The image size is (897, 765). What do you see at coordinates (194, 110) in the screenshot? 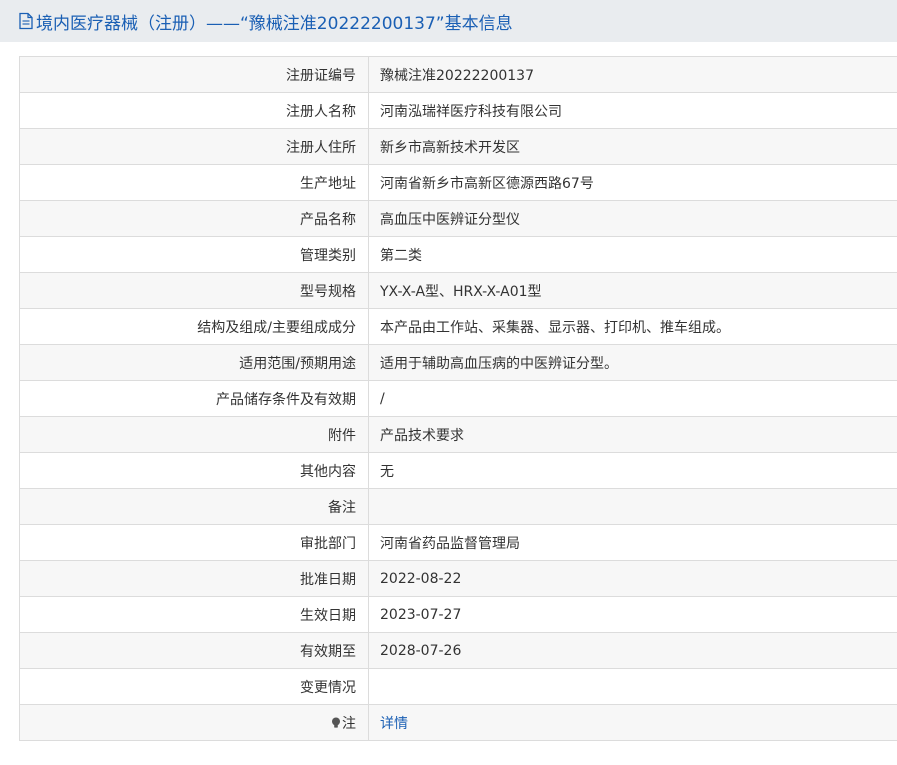
I see `field-label: 注册人名称` at bounding box center [194, 110].